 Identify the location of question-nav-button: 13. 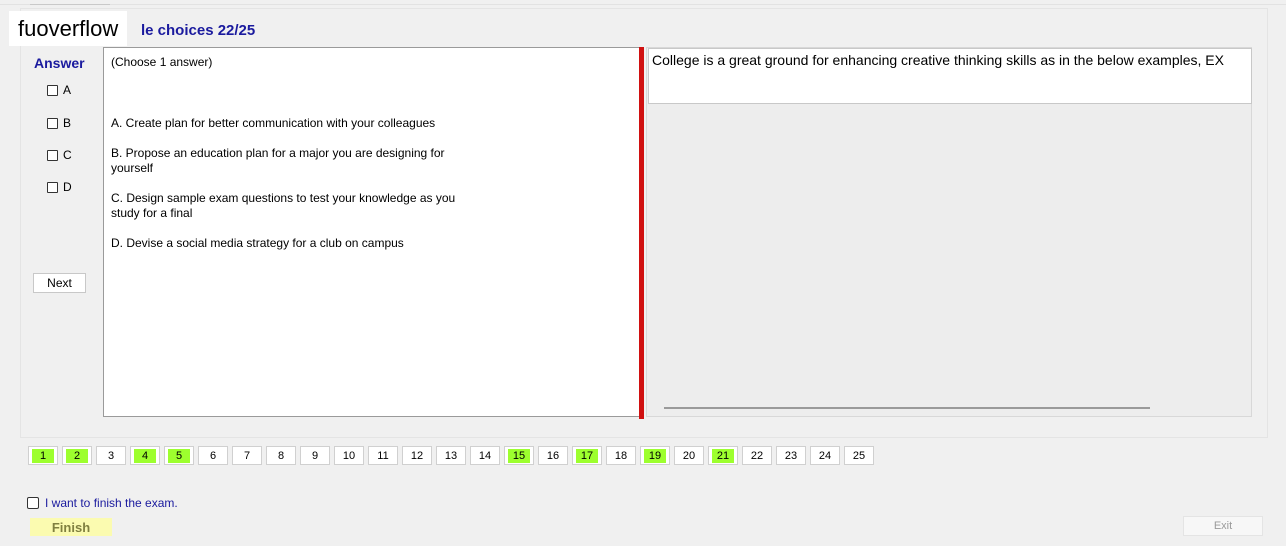
(451, 455).